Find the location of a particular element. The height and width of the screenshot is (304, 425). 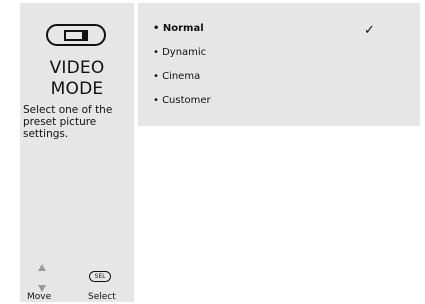

move-arrows-icon is located at coordinates (43, 278).